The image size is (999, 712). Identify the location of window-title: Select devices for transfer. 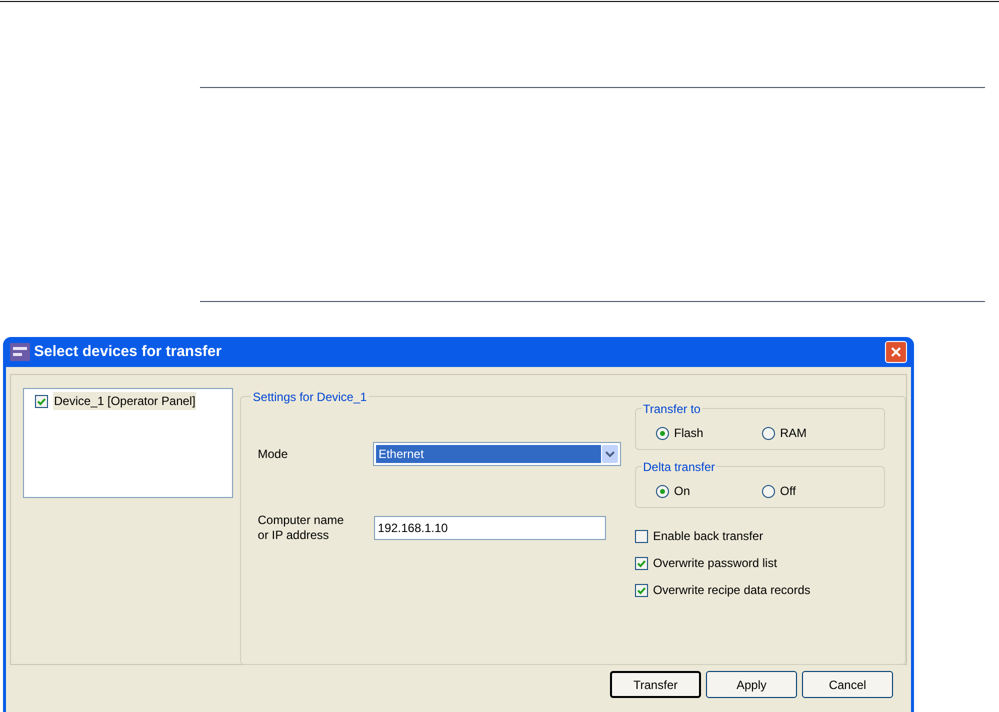
(128, 352).